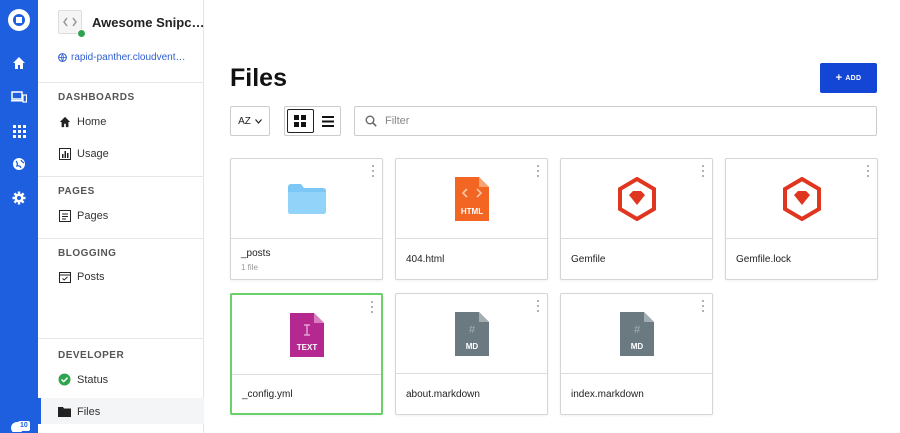 Image resolution: width=900 pixels, height=433 pixels. I want to click on add-button-label: ADD, so click(853, 78).